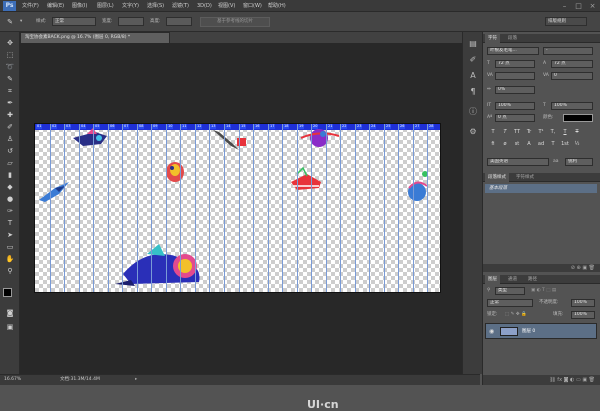 Image resolution: width=600 pixels, height=411 pixels. I want to click on slice-label: 26, so click(402, 126).